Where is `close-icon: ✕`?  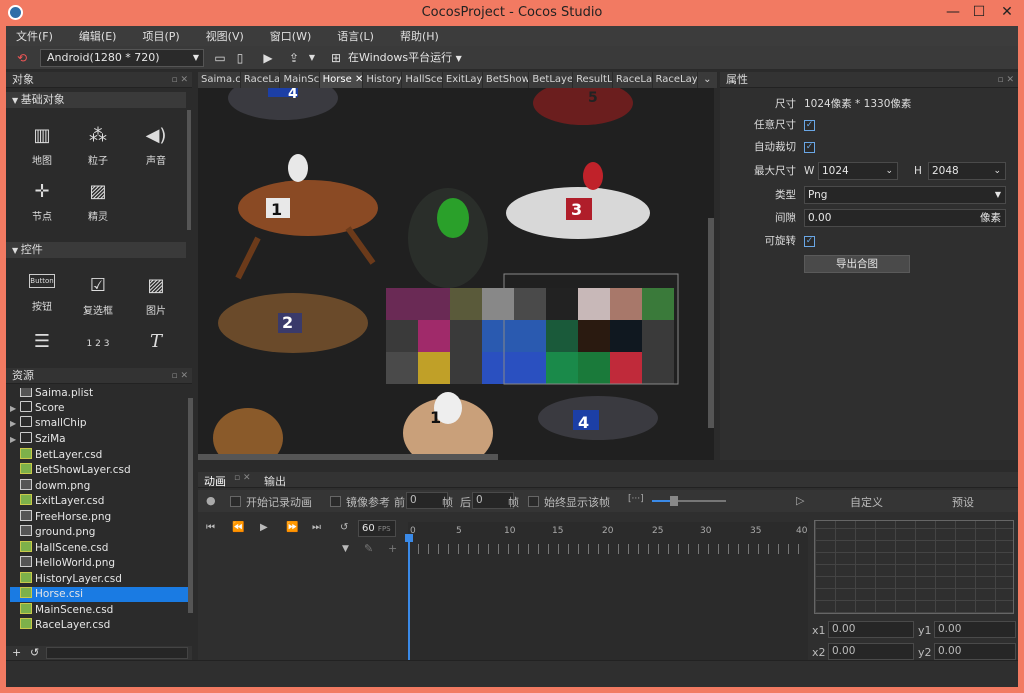 close-icon: ✕ is located at coordinates (358, 79).